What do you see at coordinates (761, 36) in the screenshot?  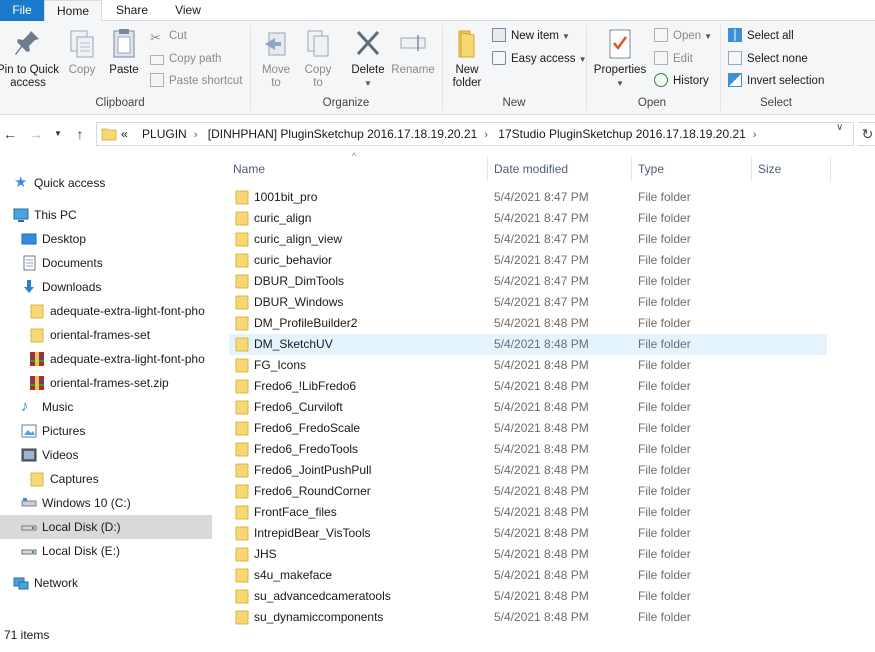 I see `select-all-button: Select all` at bounding box center [761, 36].